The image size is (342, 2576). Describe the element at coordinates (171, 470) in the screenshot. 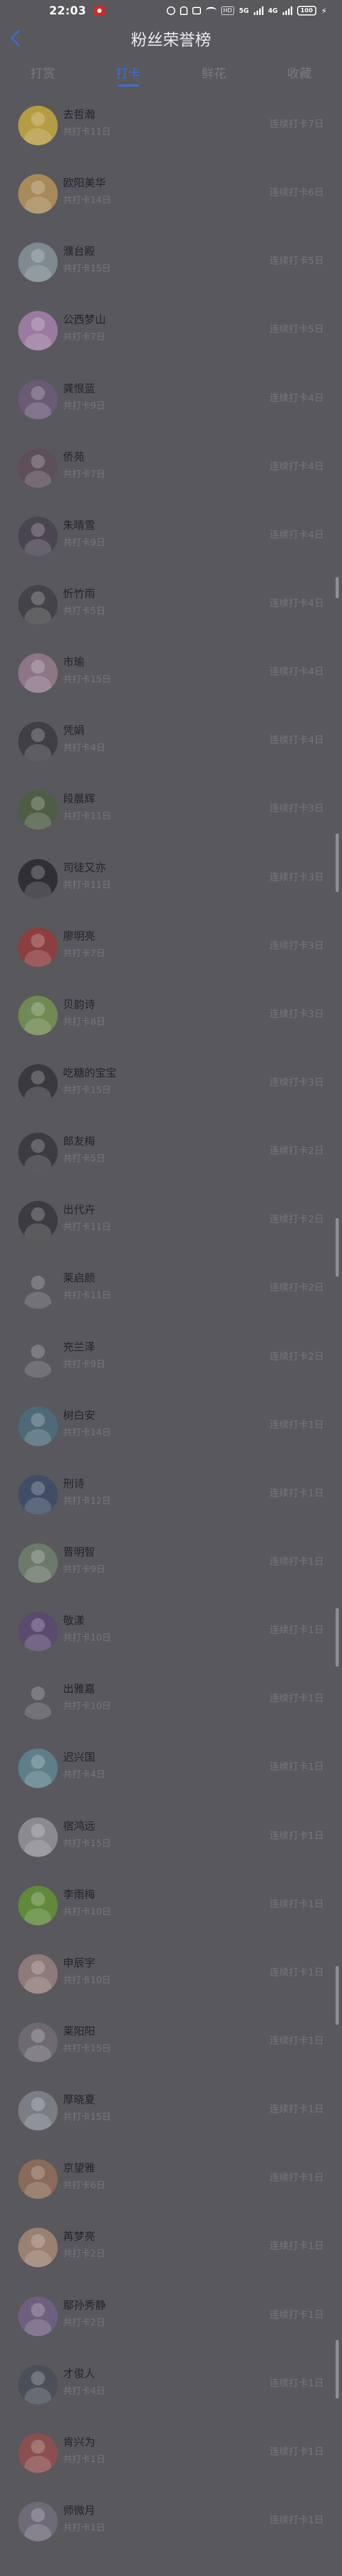

I see `list-item: 侨苑 共打卡7日 连续打卡4日` at that location.